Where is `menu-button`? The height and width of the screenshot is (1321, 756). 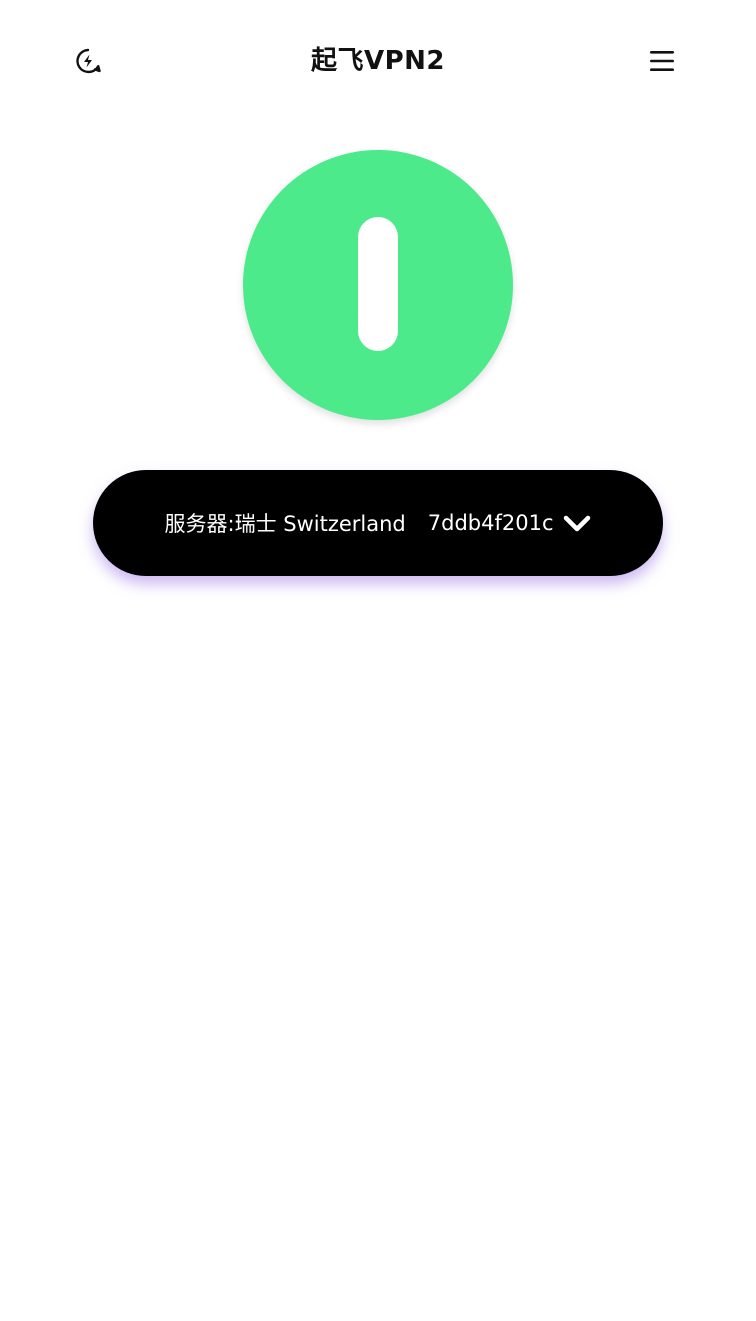
menu-button is located at coordinates (662, 61).